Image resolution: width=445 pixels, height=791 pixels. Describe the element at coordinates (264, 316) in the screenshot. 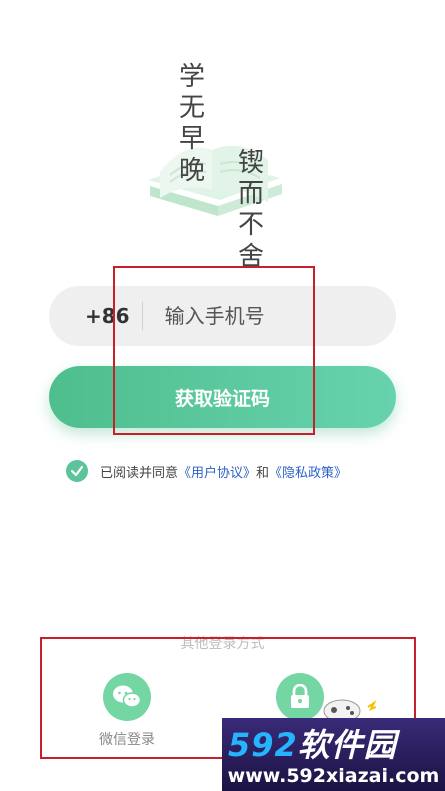

I see `phone-input` at that location.